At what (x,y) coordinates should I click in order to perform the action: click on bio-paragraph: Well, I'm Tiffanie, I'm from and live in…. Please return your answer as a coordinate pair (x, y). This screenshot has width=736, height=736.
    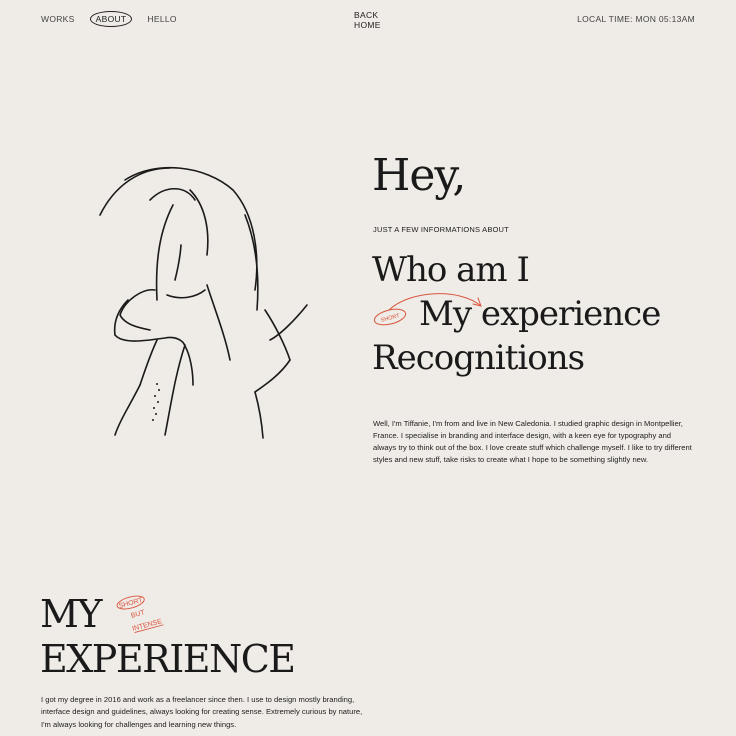
    Looking at the image, I should click on (532, 441).